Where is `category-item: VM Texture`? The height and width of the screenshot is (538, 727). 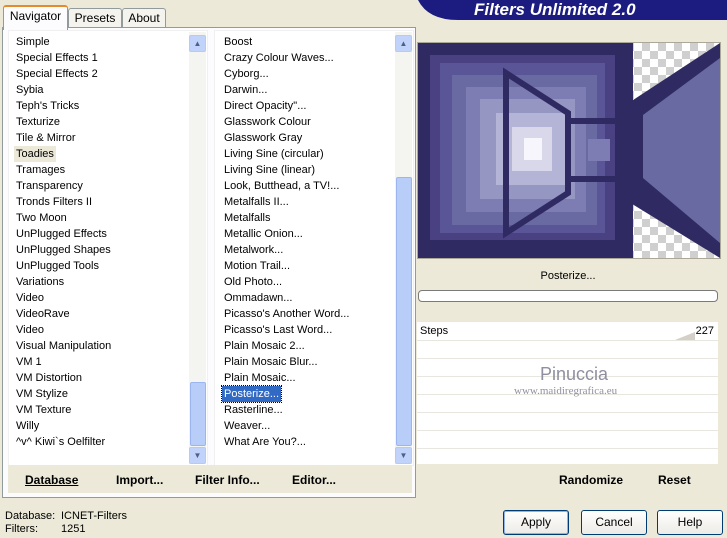 category-item: VM Texture is located at coordinates (43, 410).